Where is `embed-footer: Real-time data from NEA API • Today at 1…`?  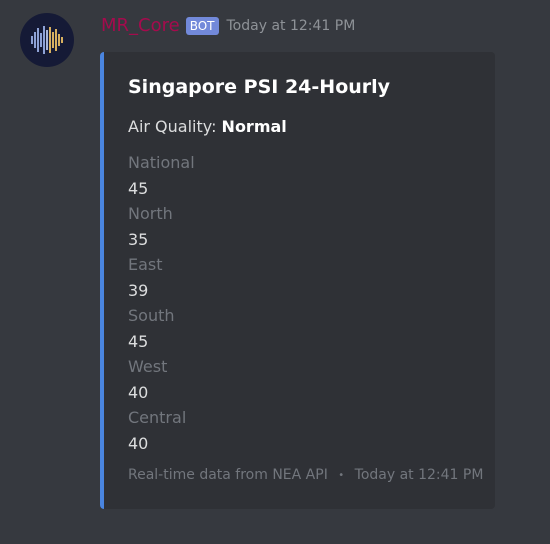 embed-footer: Real-time data from NEA API • Today at 1… is located at coordinates (305, 475).